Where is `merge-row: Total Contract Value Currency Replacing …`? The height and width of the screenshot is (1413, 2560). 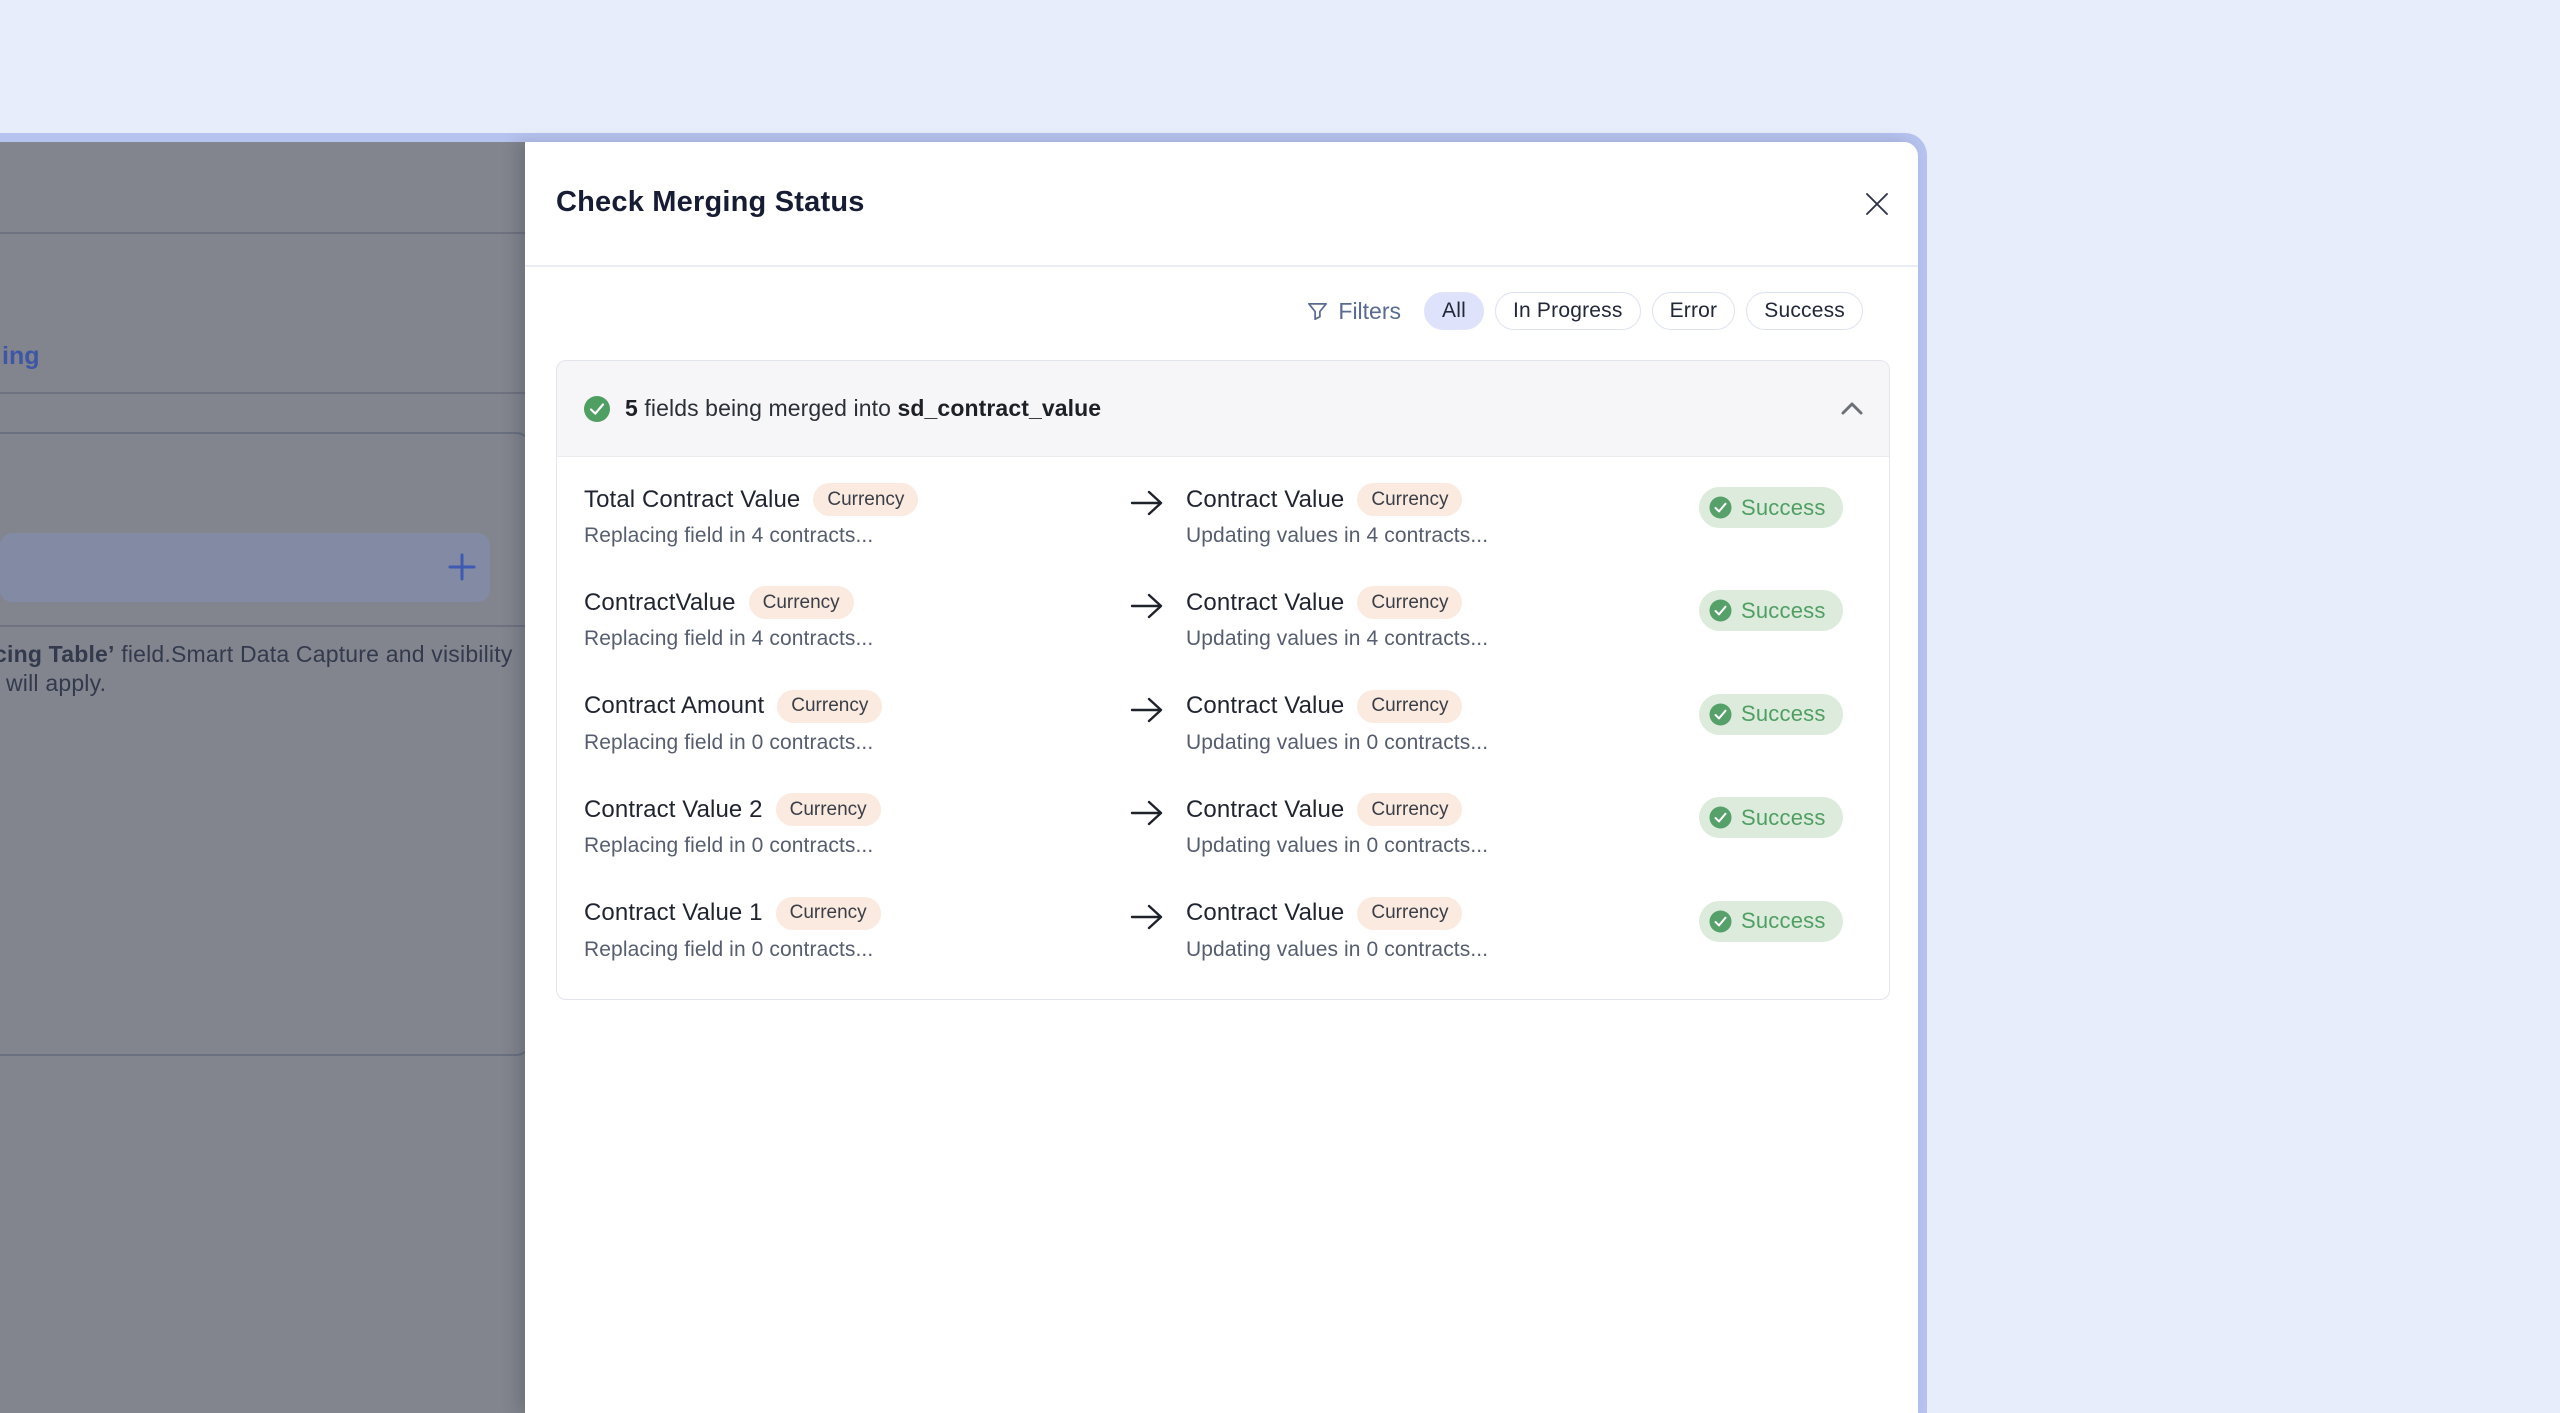
merge-row: Total Contract Value Currency Replacing … is located at coordinates (1223, 508).